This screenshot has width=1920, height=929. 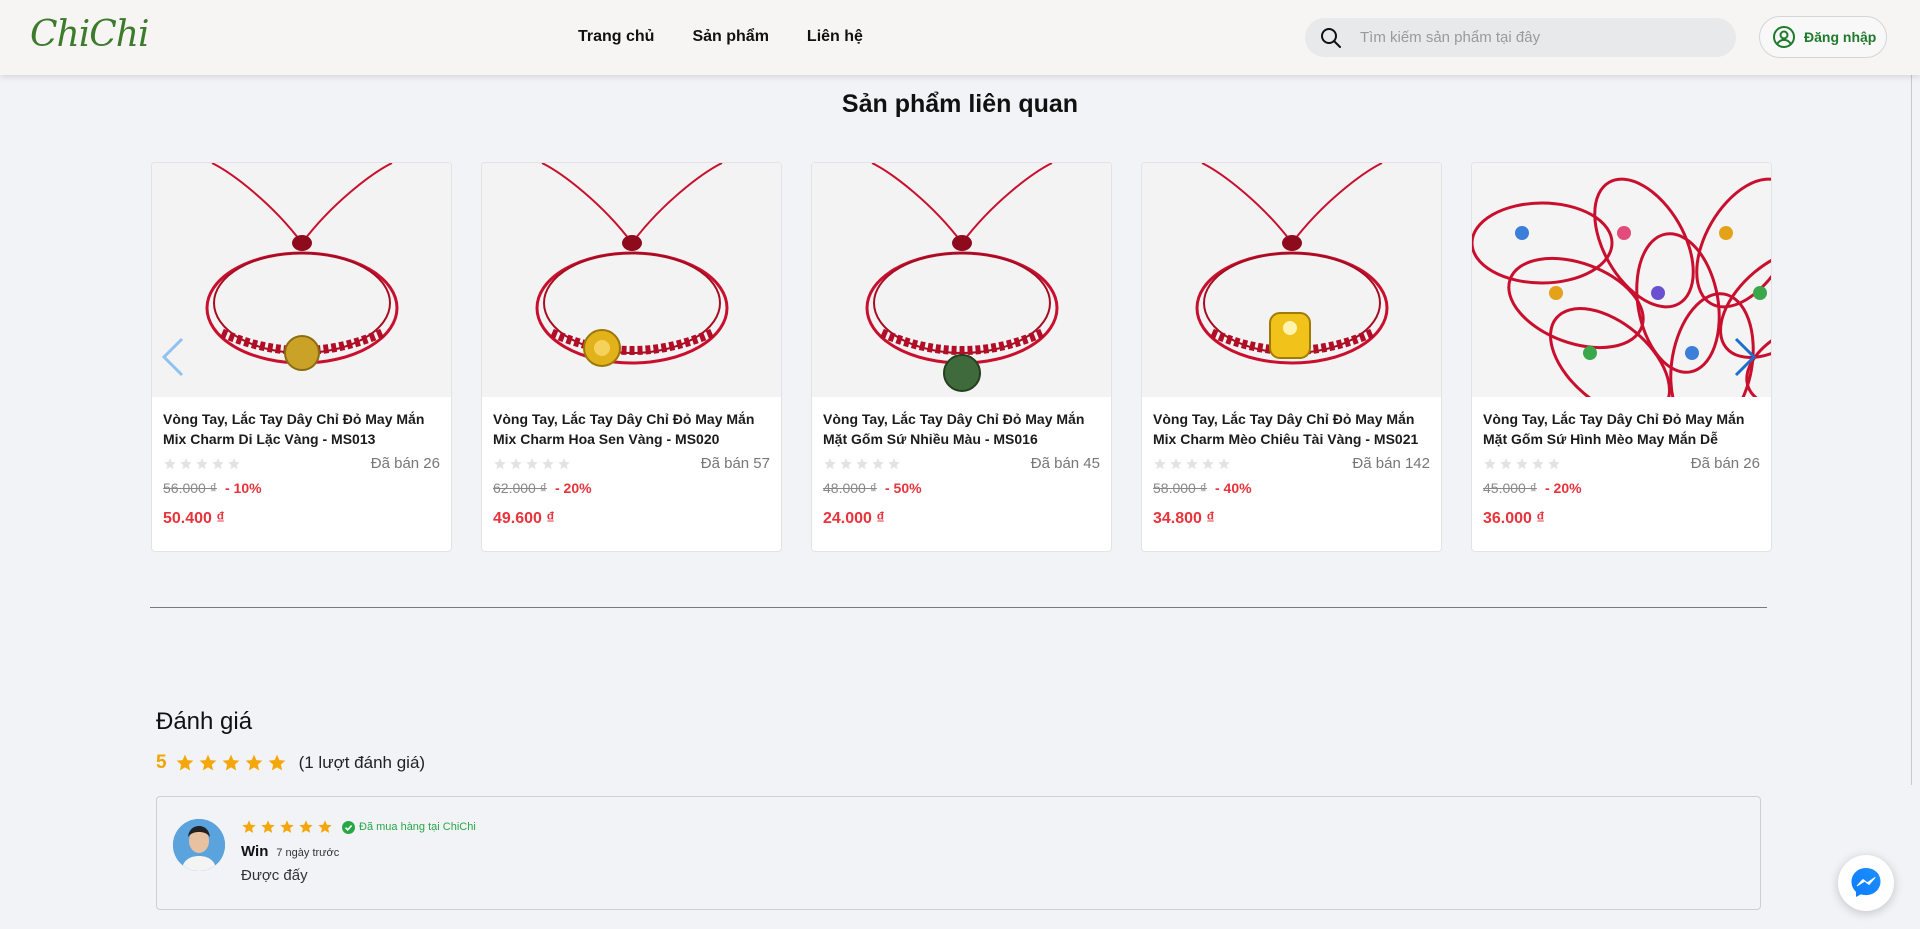 What do you see at coordinates (255, 851) in the screenshot?
I see `reviewer-name: Win` at bounding box center [255, 851].